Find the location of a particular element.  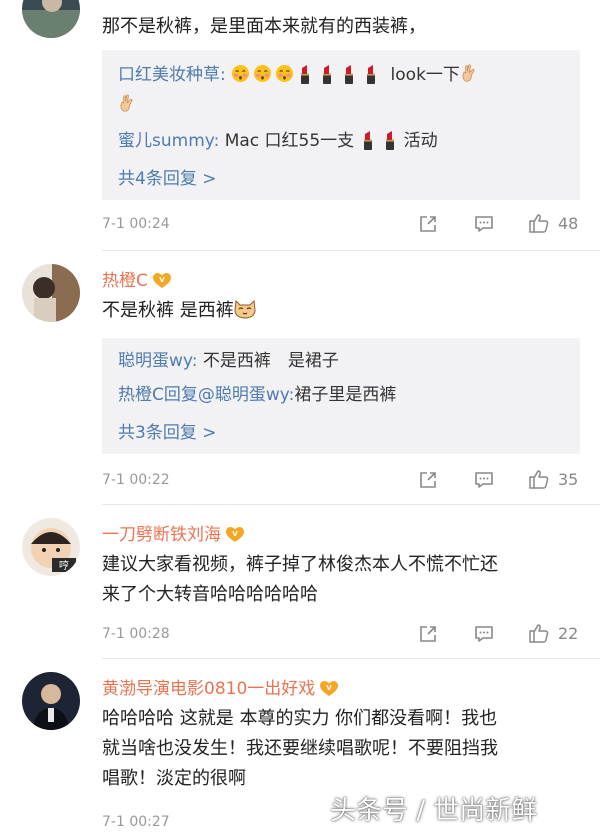

reply-author: 口红美妆种草: is located at coordinates (172, 75).